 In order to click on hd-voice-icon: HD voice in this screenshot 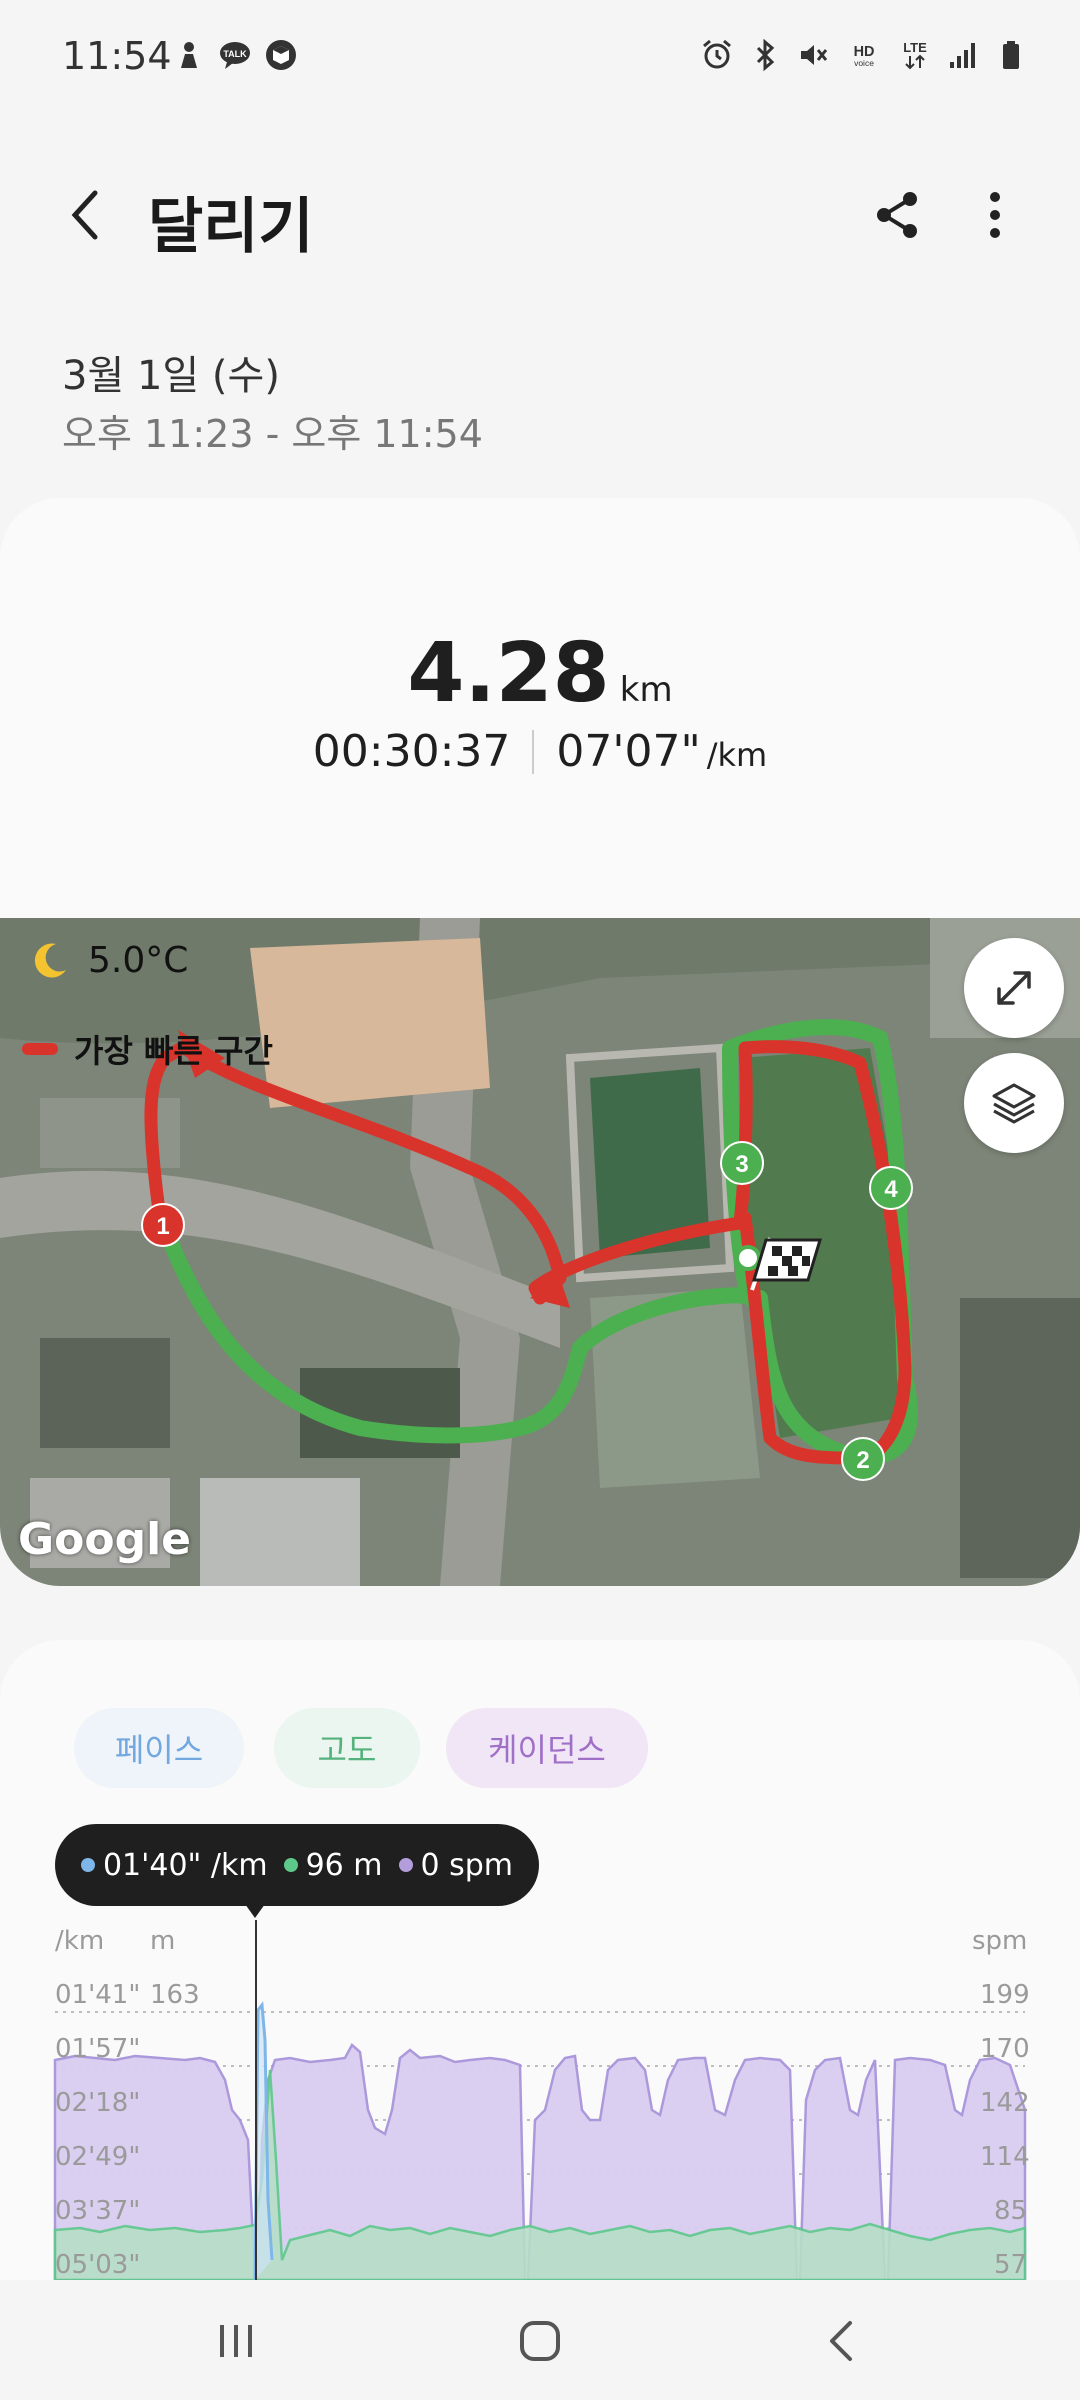, I will do `click(864, 55)`.